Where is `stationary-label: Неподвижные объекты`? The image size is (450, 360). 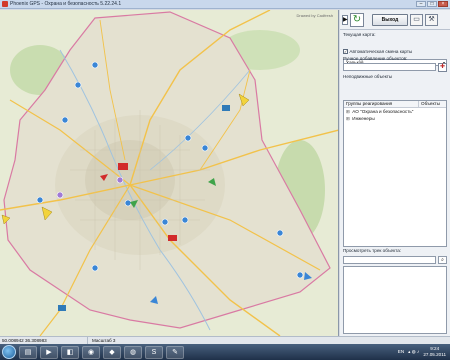 stationary-label: Неподвижные объекты is located at coordinates (368, 76).